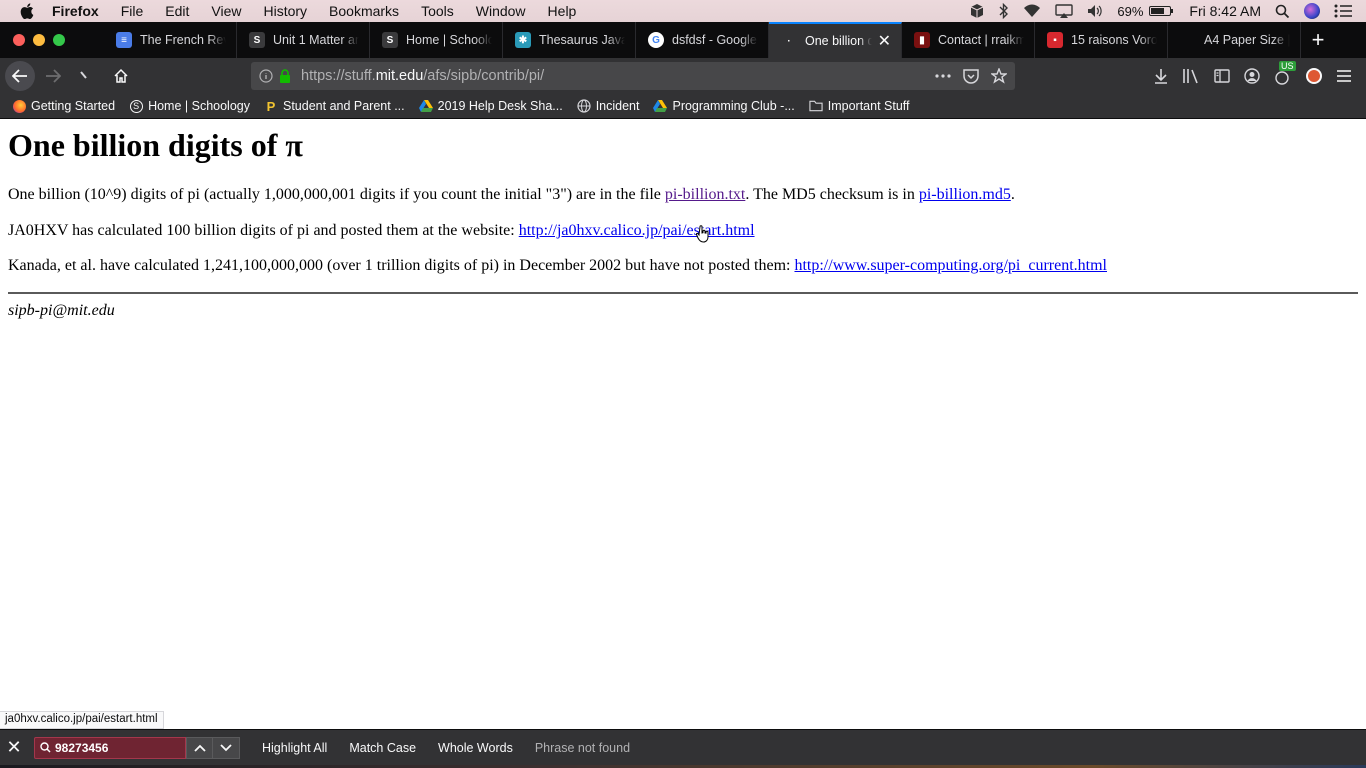 The image size is (1366, 768). I want to click on bookmark-star-icon, so click(999, 76).